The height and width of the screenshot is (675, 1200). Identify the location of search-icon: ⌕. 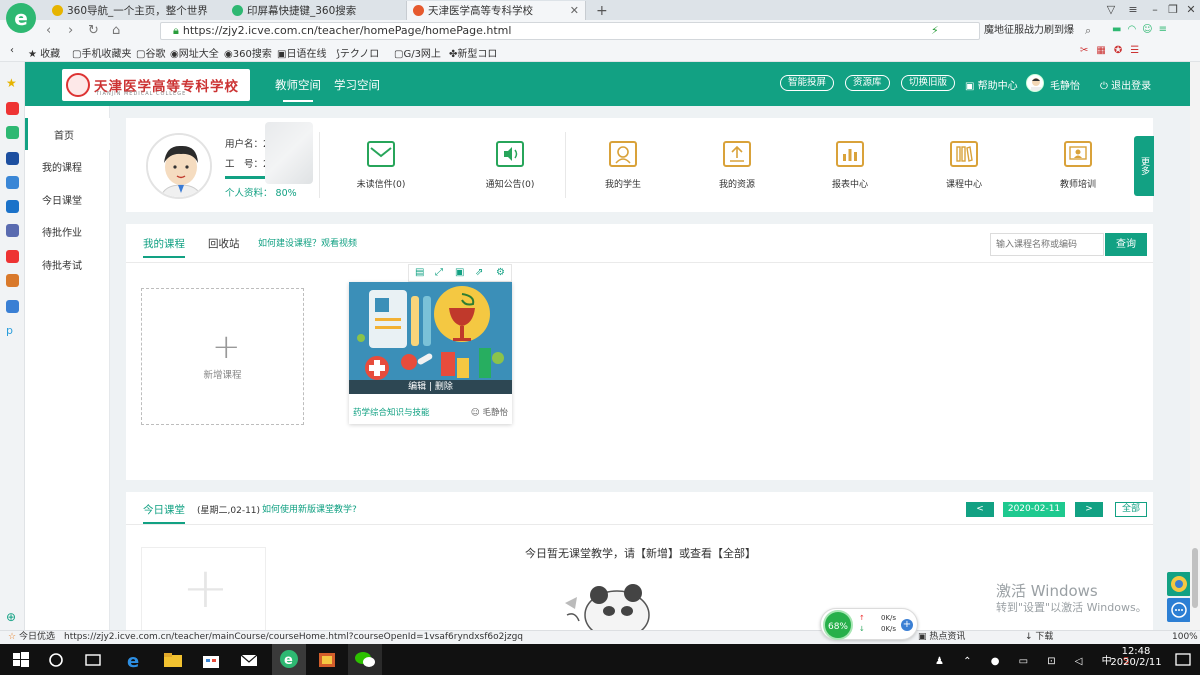
(1088, 31).